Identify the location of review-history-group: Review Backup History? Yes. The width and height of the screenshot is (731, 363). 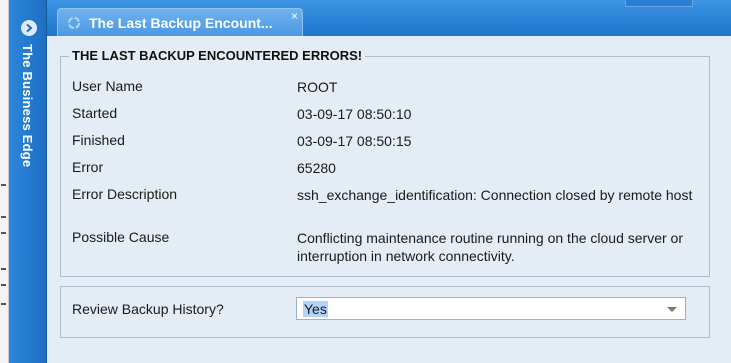
(385, 312).